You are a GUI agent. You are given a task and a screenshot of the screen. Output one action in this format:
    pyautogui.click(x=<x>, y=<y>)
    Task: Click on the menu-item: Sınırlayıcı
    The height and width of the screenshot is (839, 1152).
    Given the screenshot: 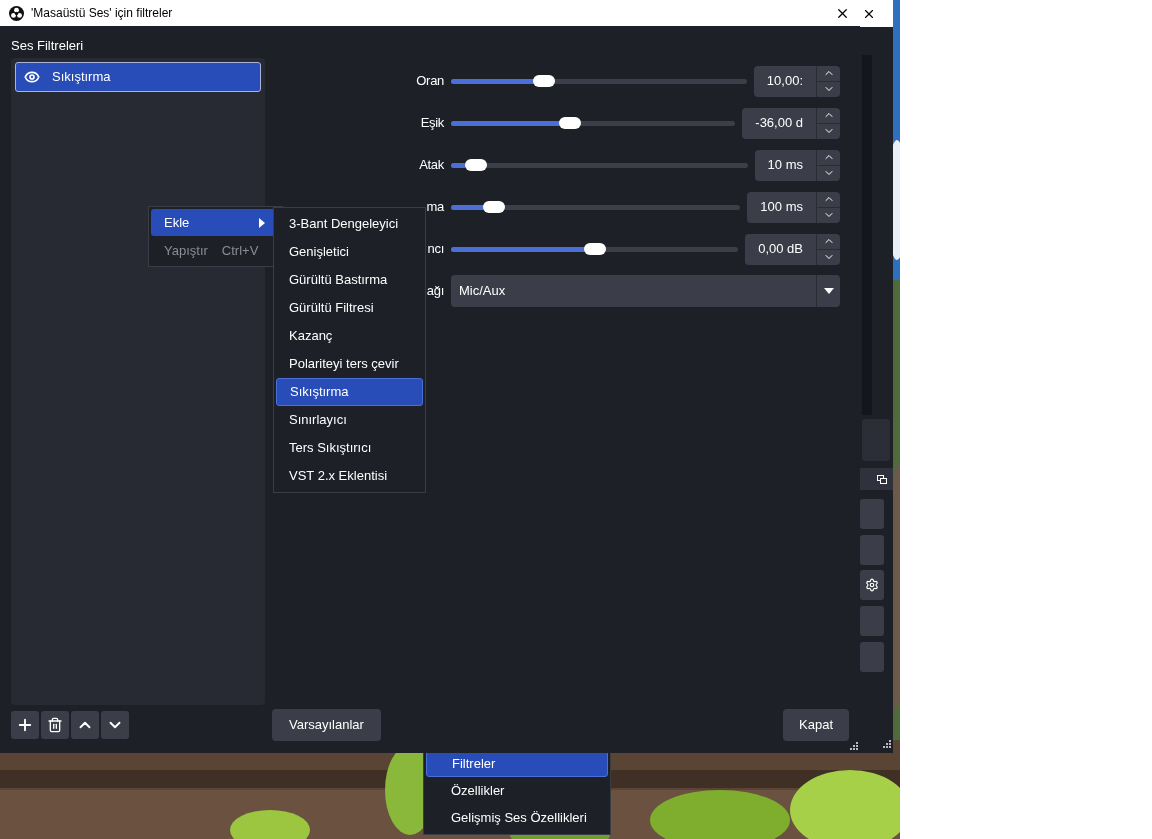 What is the action you would take?
    pyautogui.click(x=349, y=420)
    